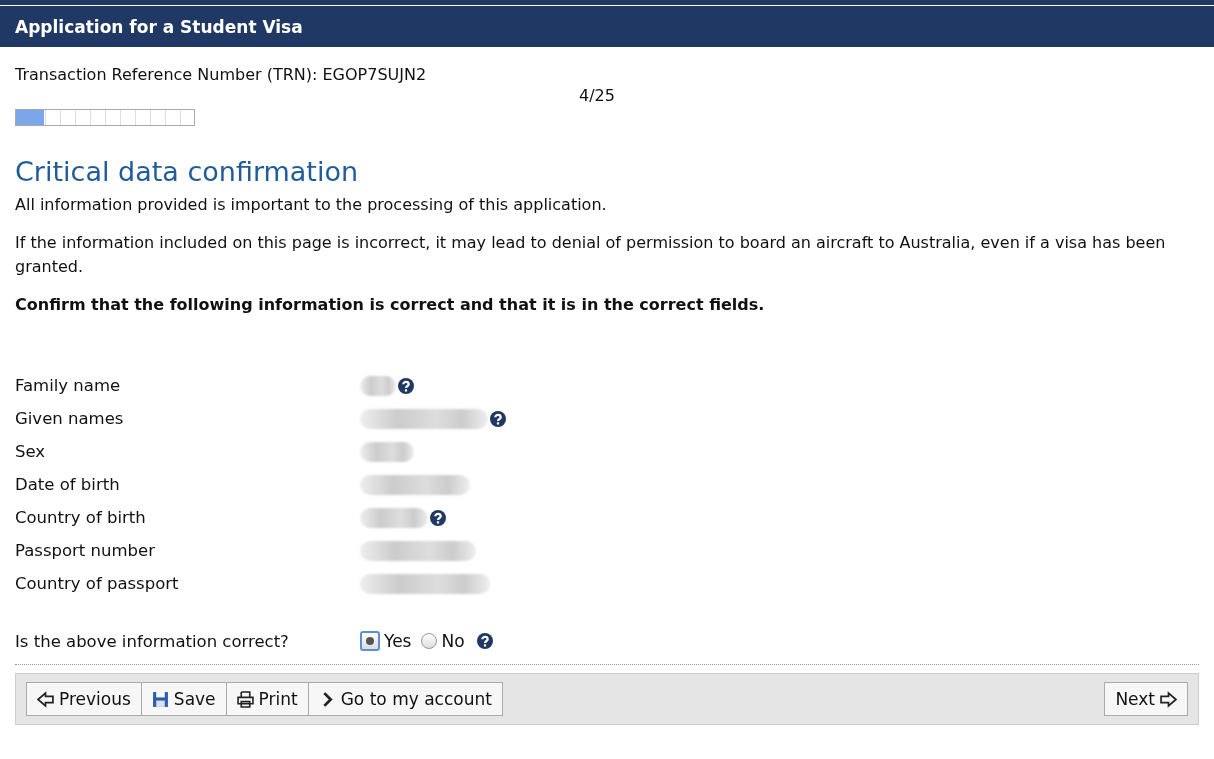 The width and height of the screenshot is (1214, 759). I want to click on account-button: Go to my account, so click(405, 699).